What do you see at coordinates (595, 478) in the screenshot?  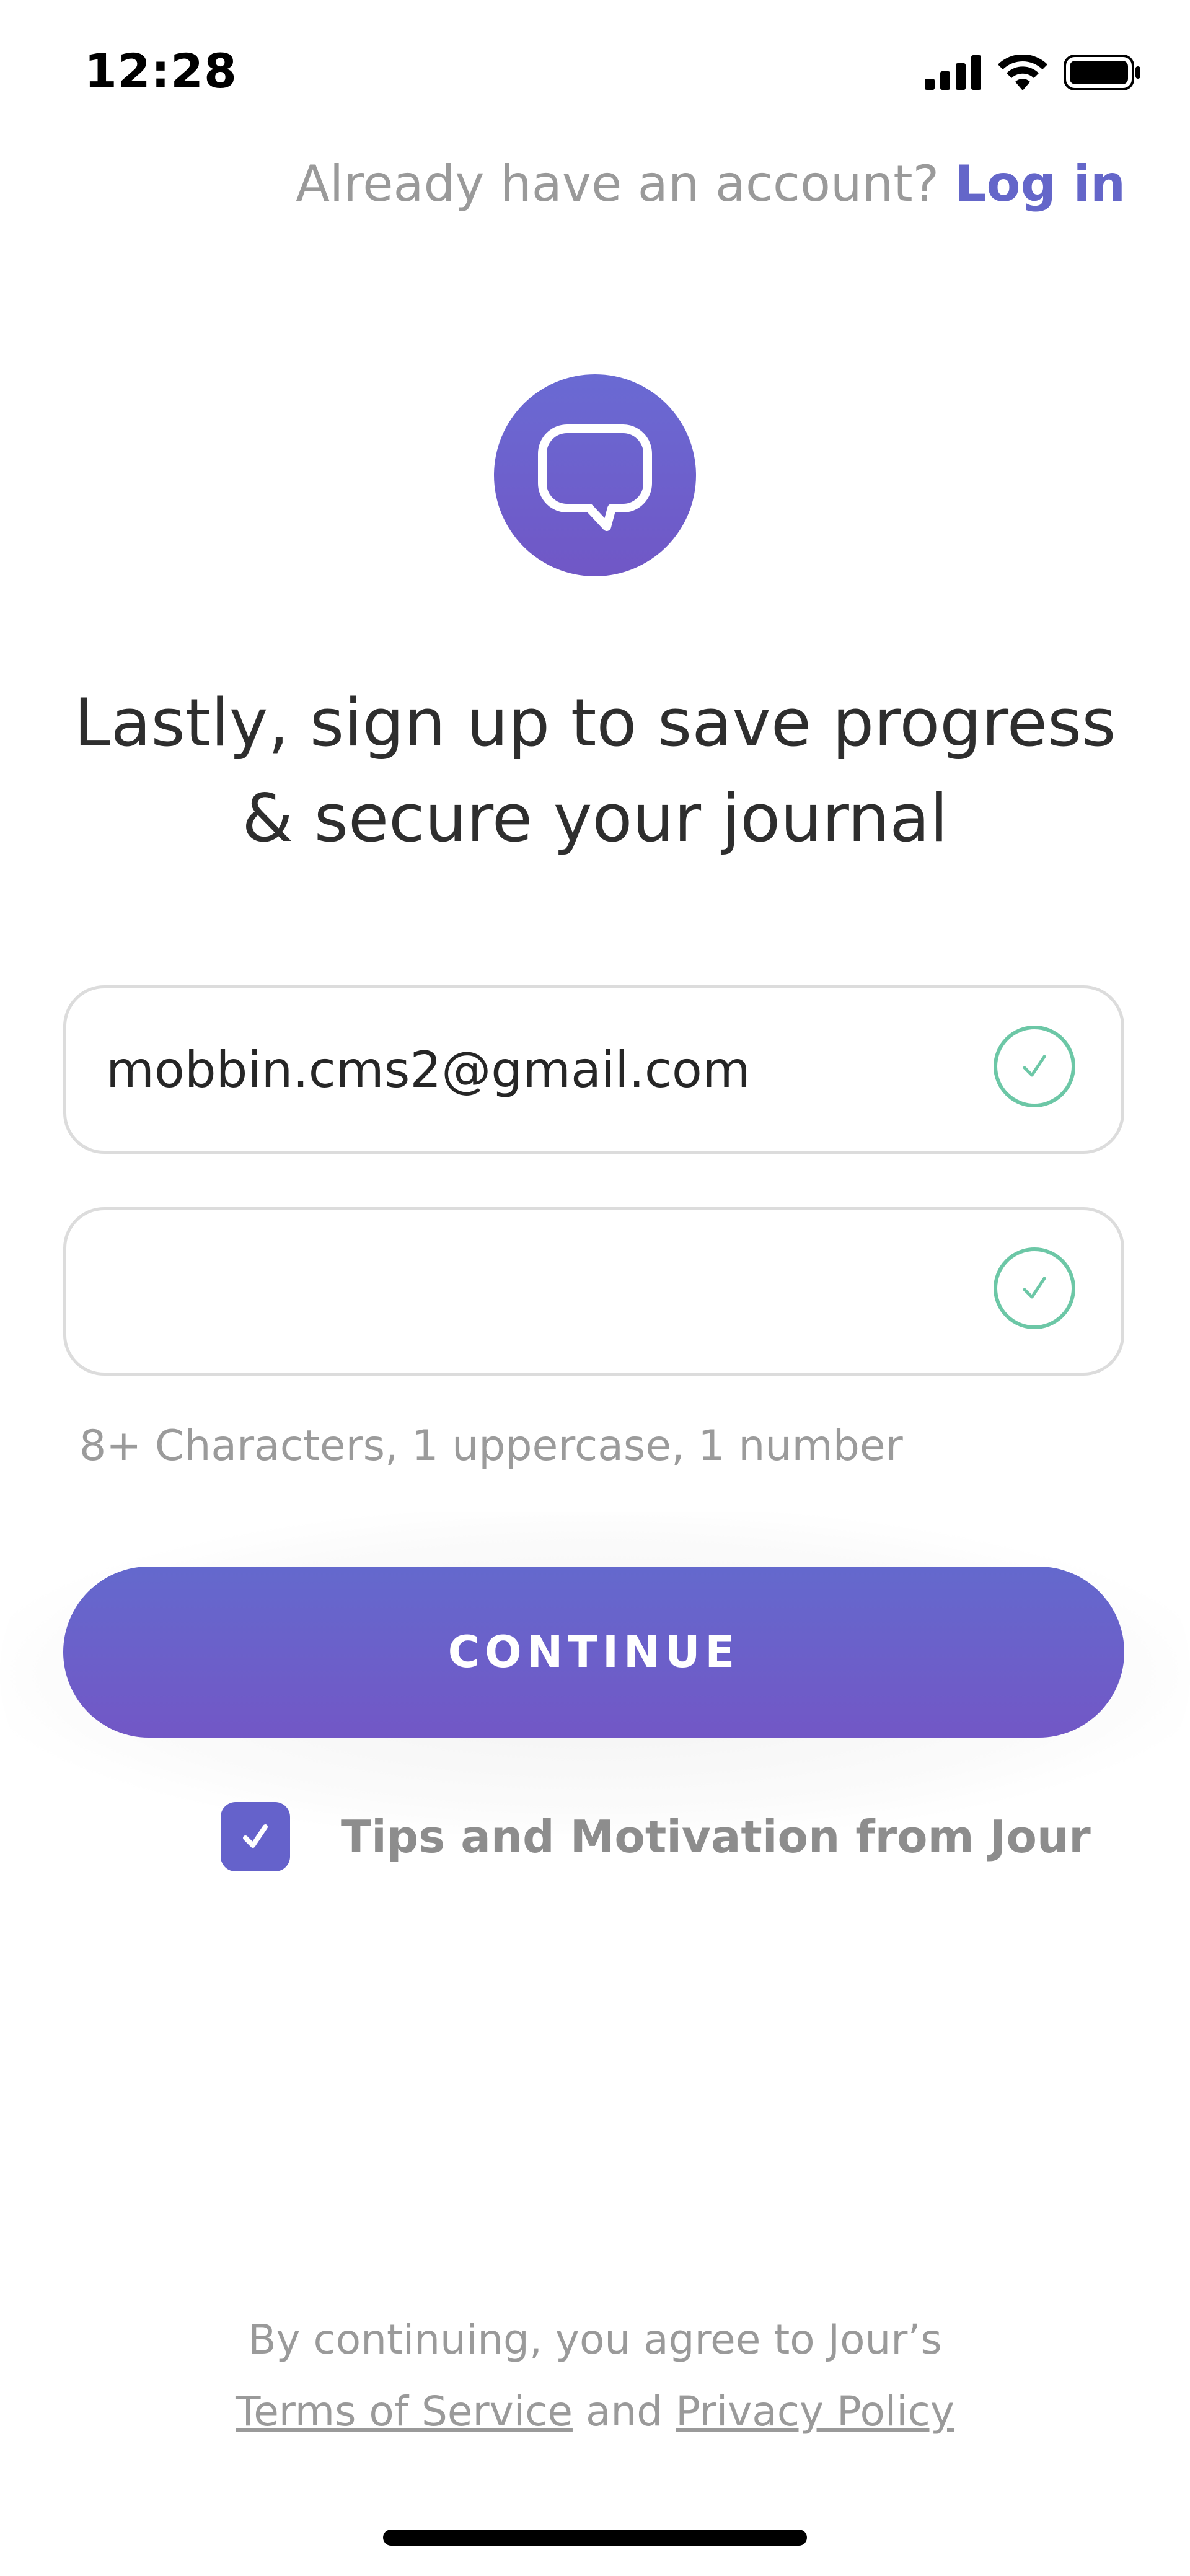 I see `speech-bubble-icon` at bounding box center [595, 478].